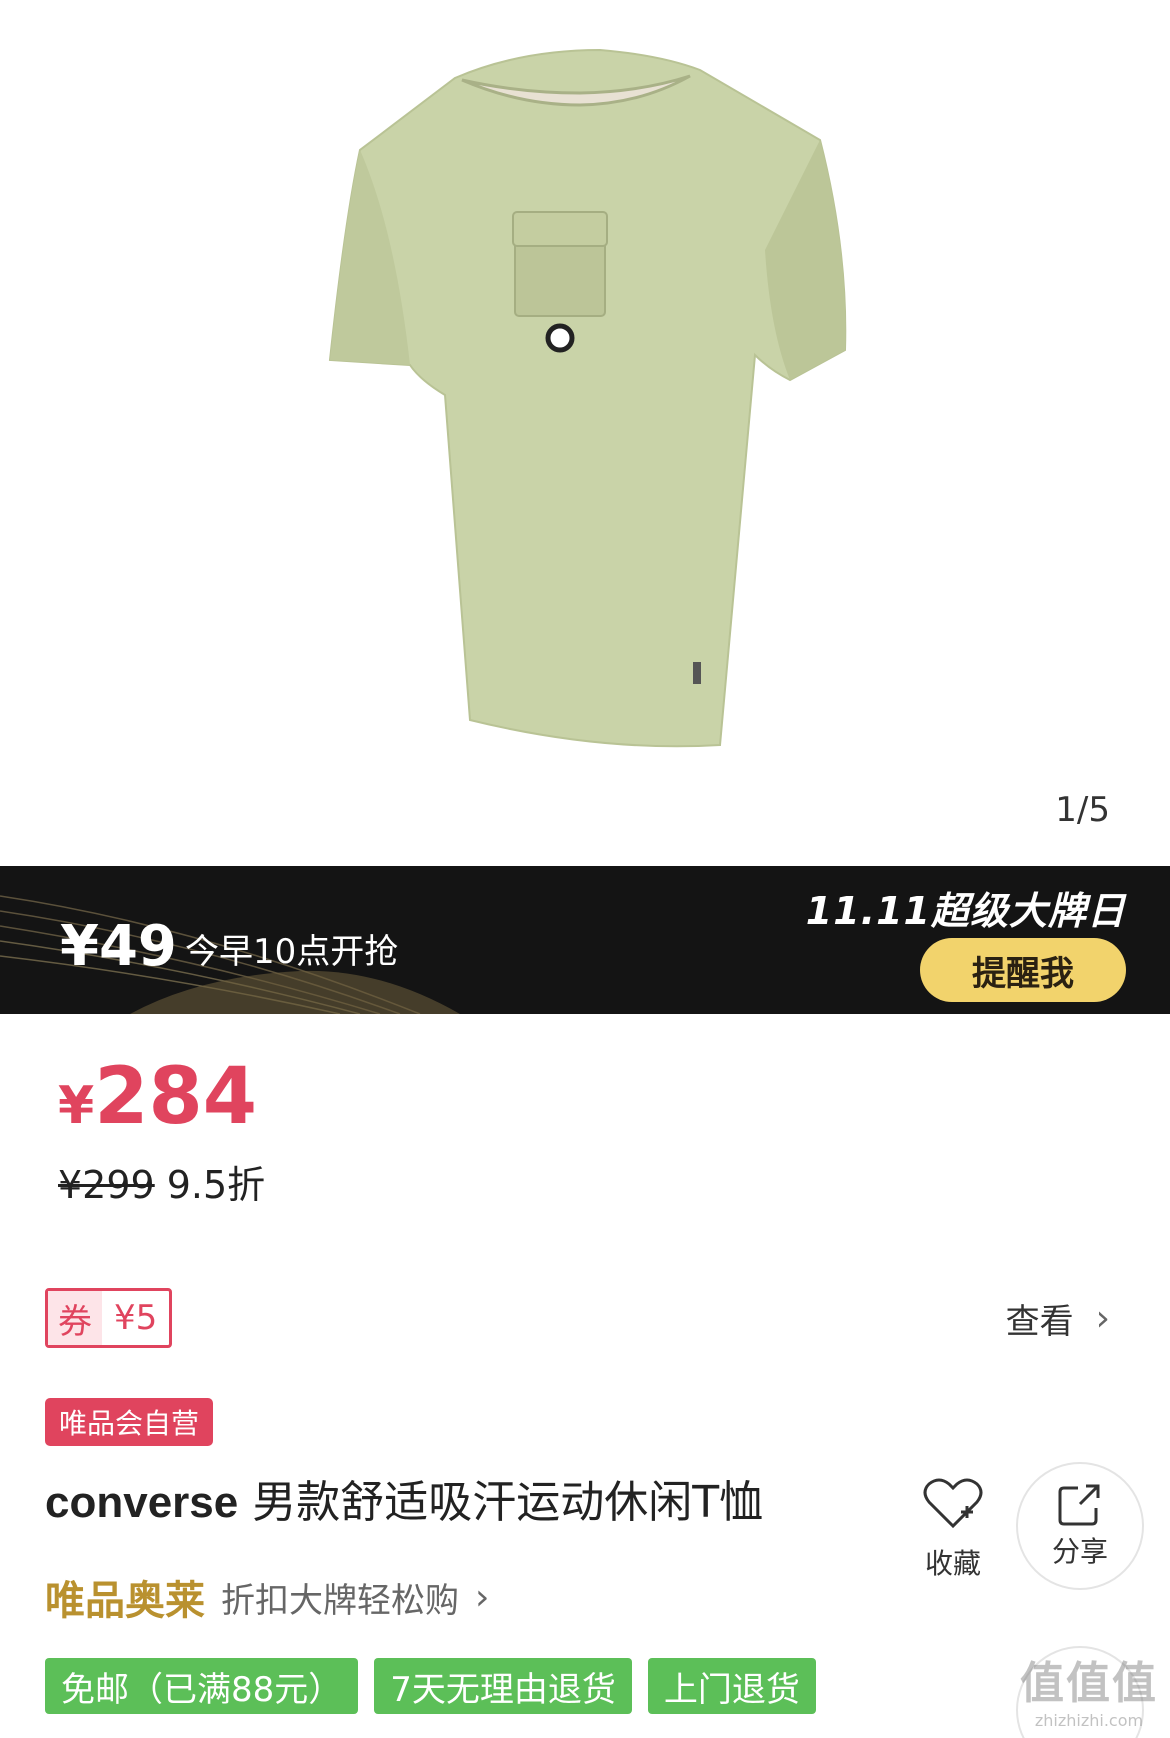 This screenshot has height=1738, width=1170. What do you see at coordinates (109, 1318) in the screenshot?
I see `coupon-tag: 券 ¥5` at bounding box center [109, 1318].